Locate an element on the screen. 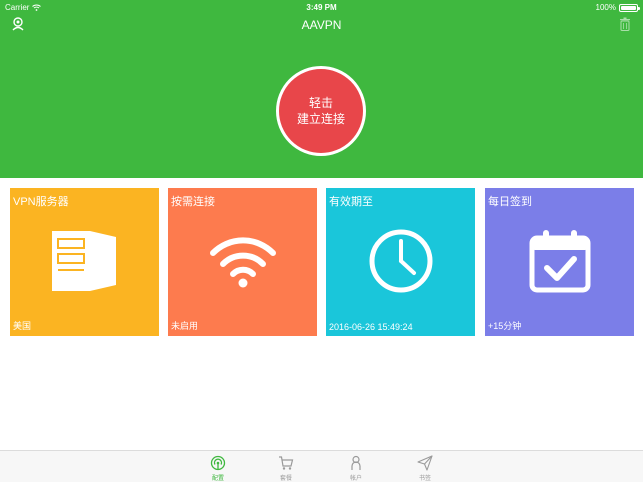 This screenshot has height=482, width=643. battery-icon is located at coordinates (629, 7).